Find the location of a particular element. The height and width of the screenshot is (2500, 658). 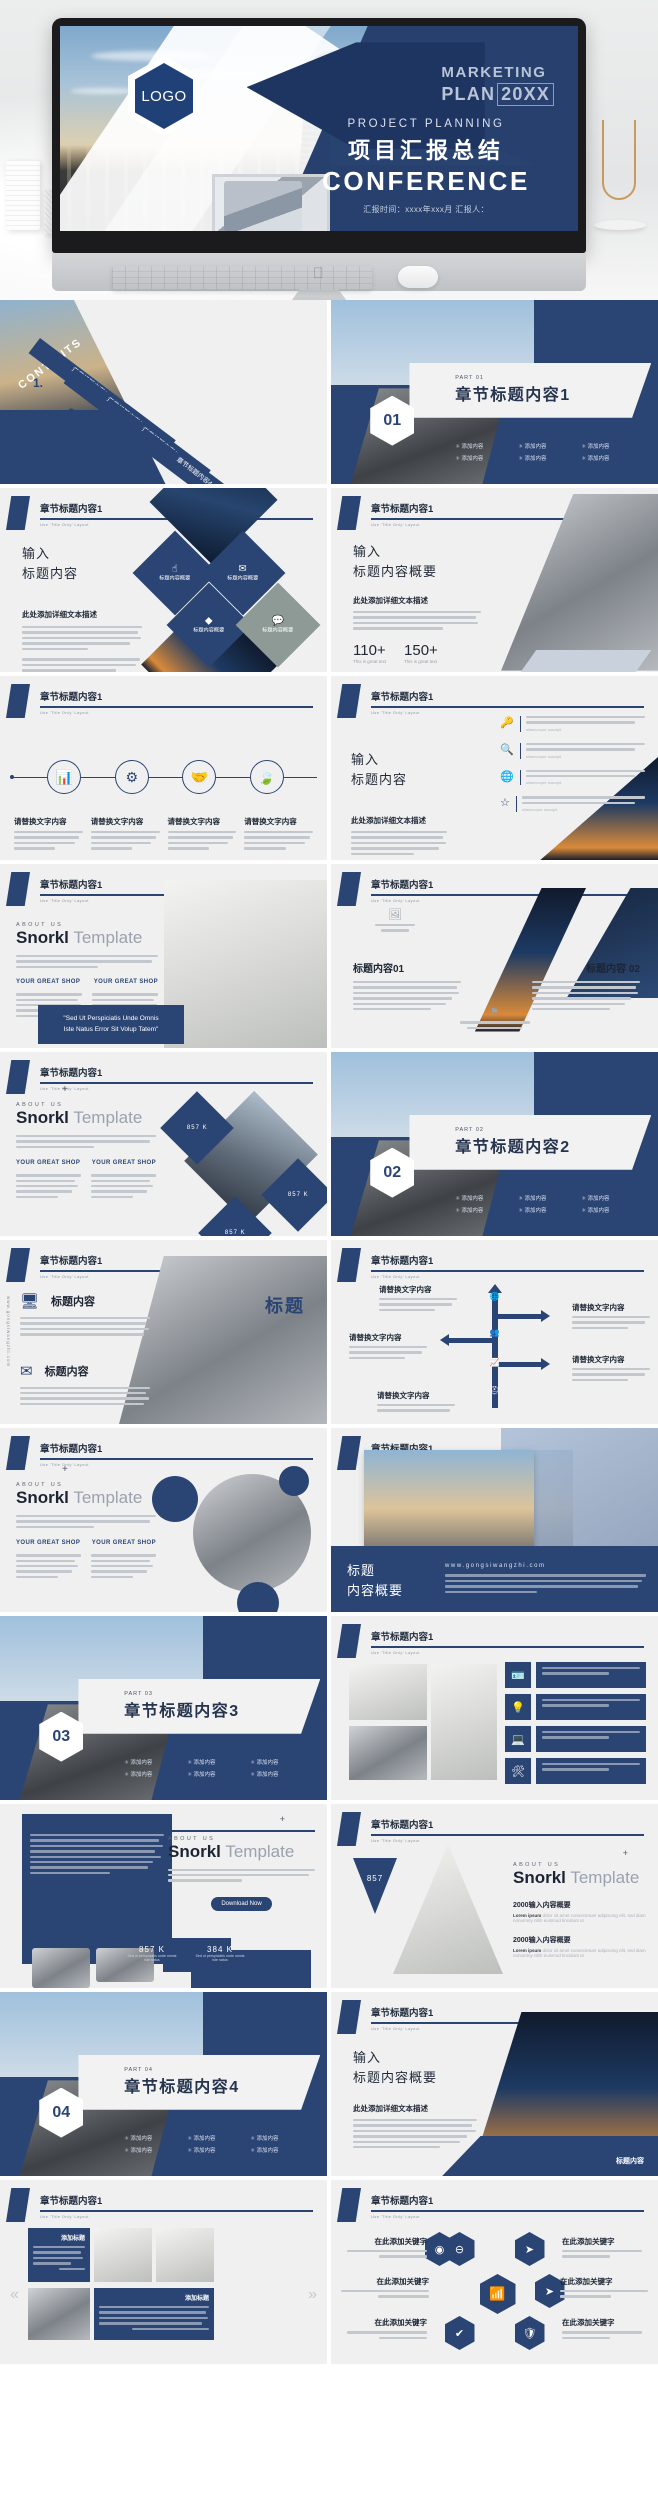

bar-row: 💻 is located at coordinates (575, 1739).